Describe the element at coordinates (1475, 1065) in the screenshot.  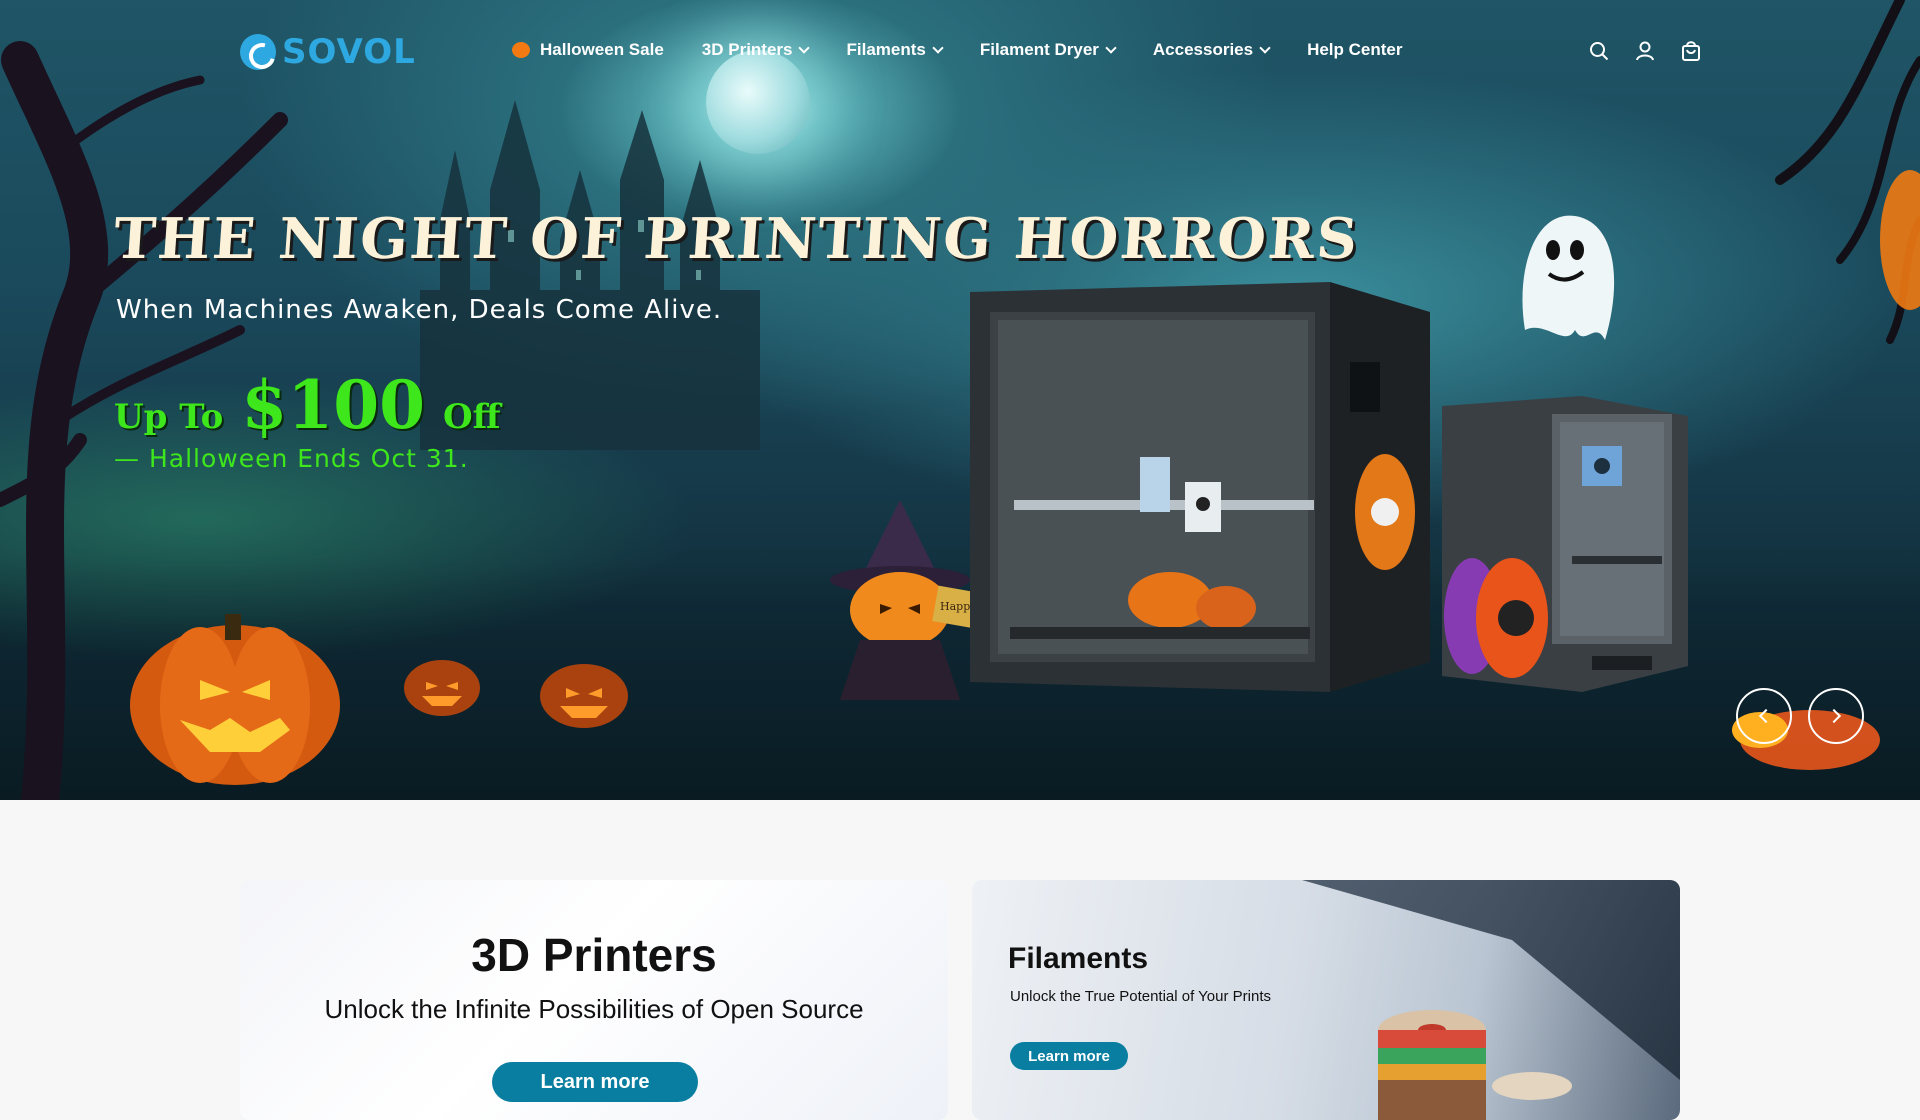
I see `filament-spools-image` at that location.